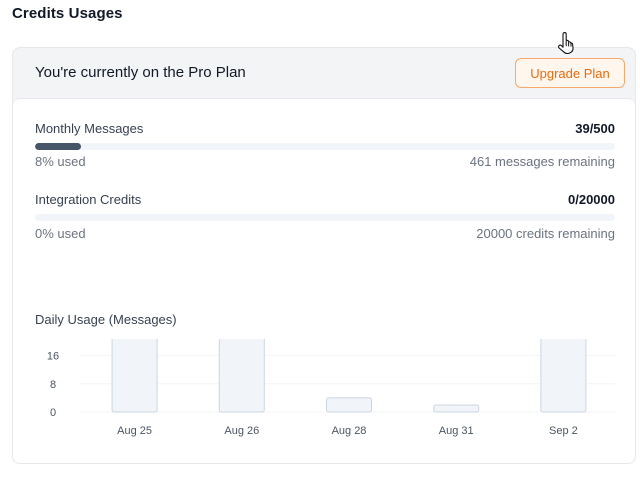 This screenshot has height=480, width=640. I want to click on y-tick-label: 0, so click(53, 413).